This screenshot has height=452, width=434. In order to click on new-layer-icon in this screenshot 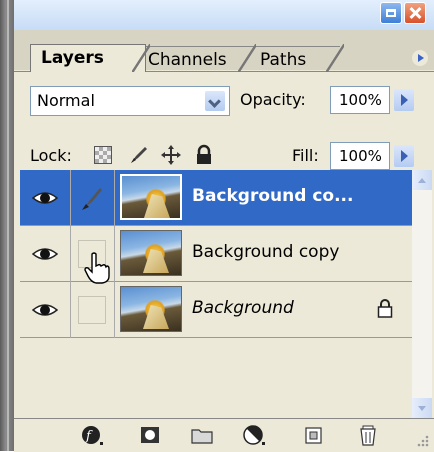, I will do `click(314, 435)`.